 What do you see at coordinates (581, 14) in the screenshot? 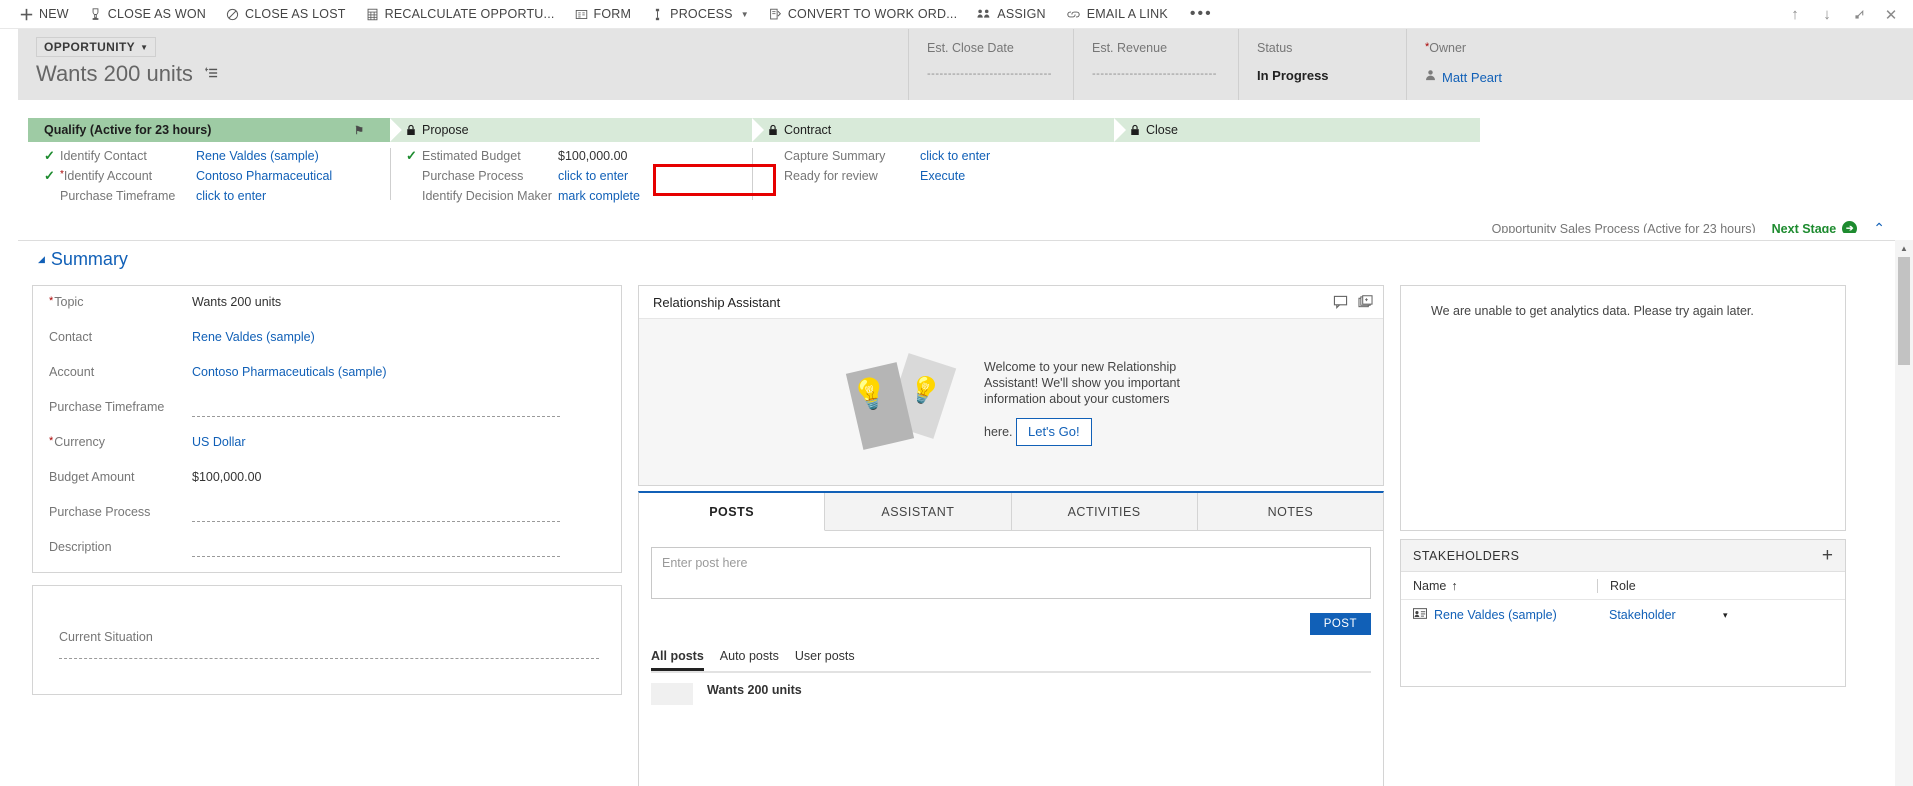
I see `form-icon` at bounding box center [581, 14].